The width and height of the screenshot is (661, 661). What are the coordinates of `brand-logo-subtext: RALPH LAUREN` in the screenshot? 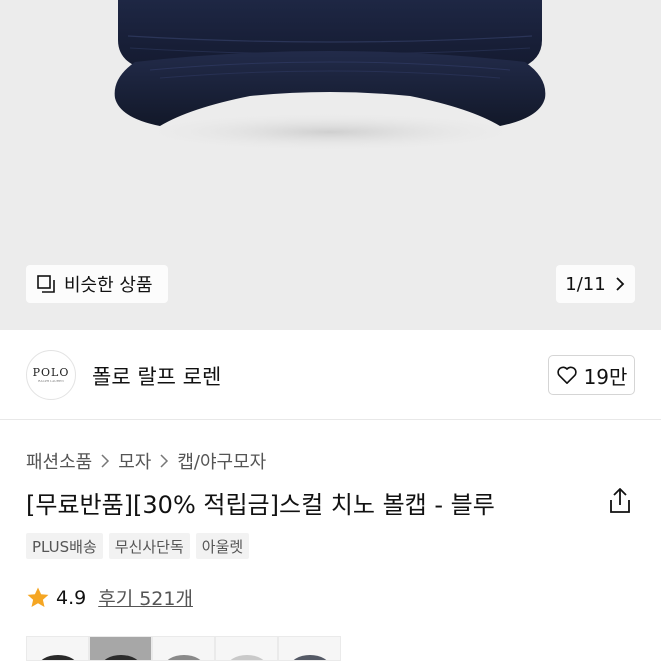 It's located at (51, 381).